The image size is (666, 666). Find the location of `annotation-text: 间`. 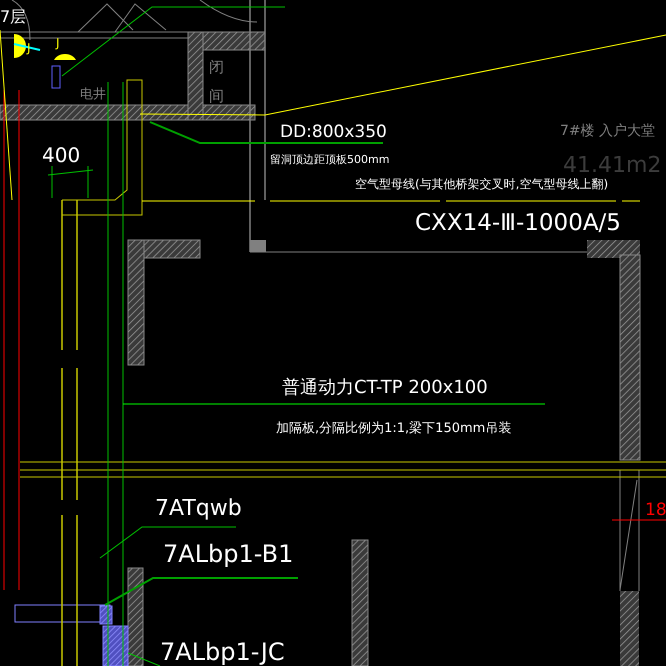

annotation-text: 间 is located at coordinates (216, 96).